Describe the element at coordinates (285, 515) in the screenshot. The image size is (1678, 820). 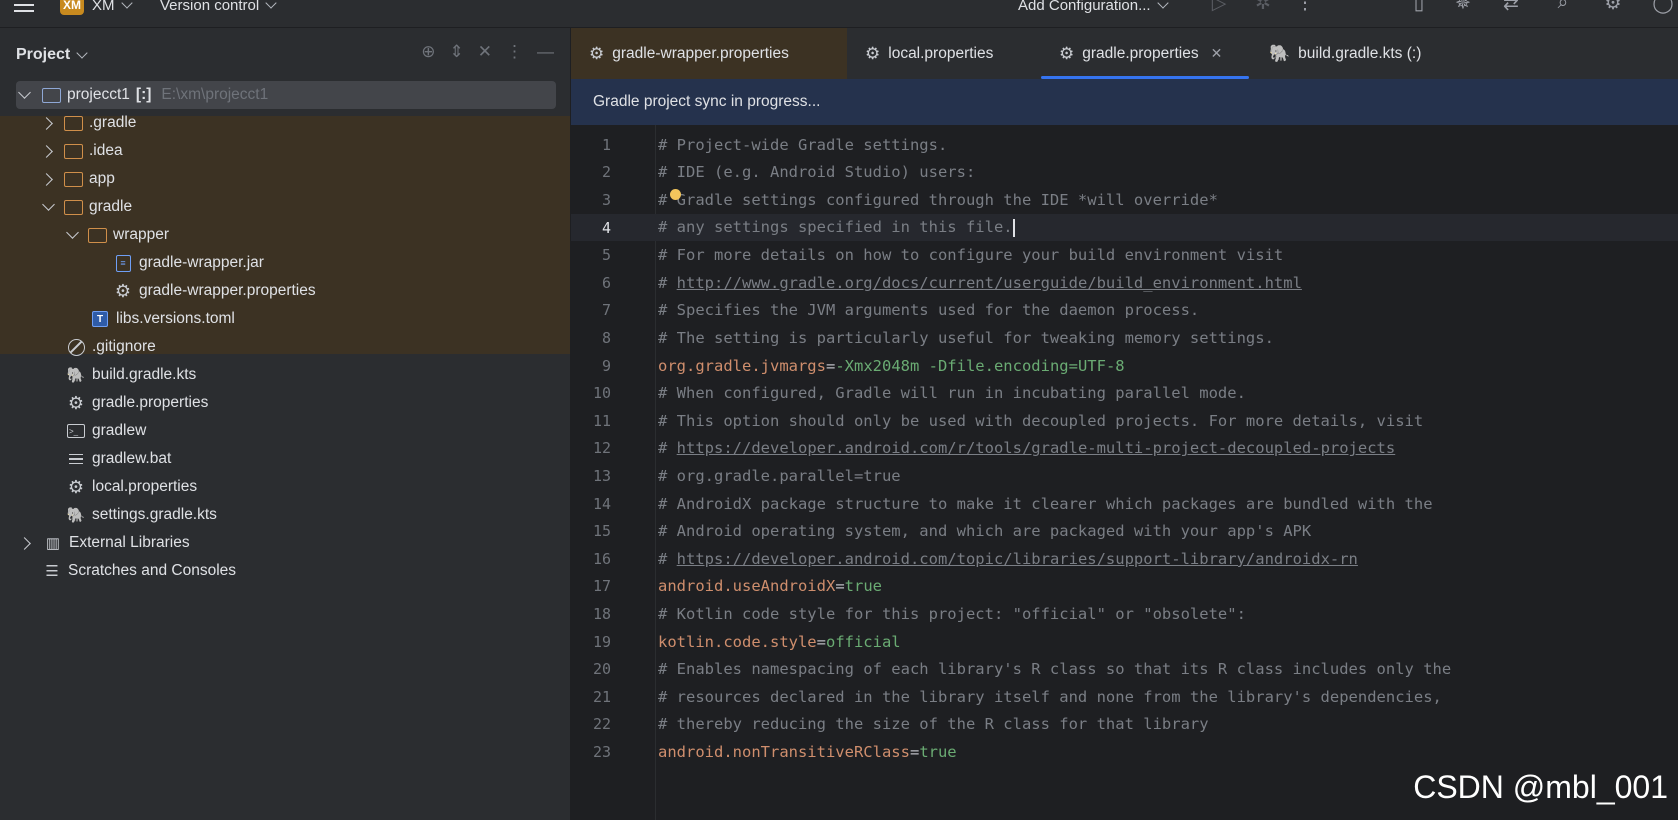
I see `tree-item-settings-gradle-kts: 🐘 settings.gradle.kts` at that location.